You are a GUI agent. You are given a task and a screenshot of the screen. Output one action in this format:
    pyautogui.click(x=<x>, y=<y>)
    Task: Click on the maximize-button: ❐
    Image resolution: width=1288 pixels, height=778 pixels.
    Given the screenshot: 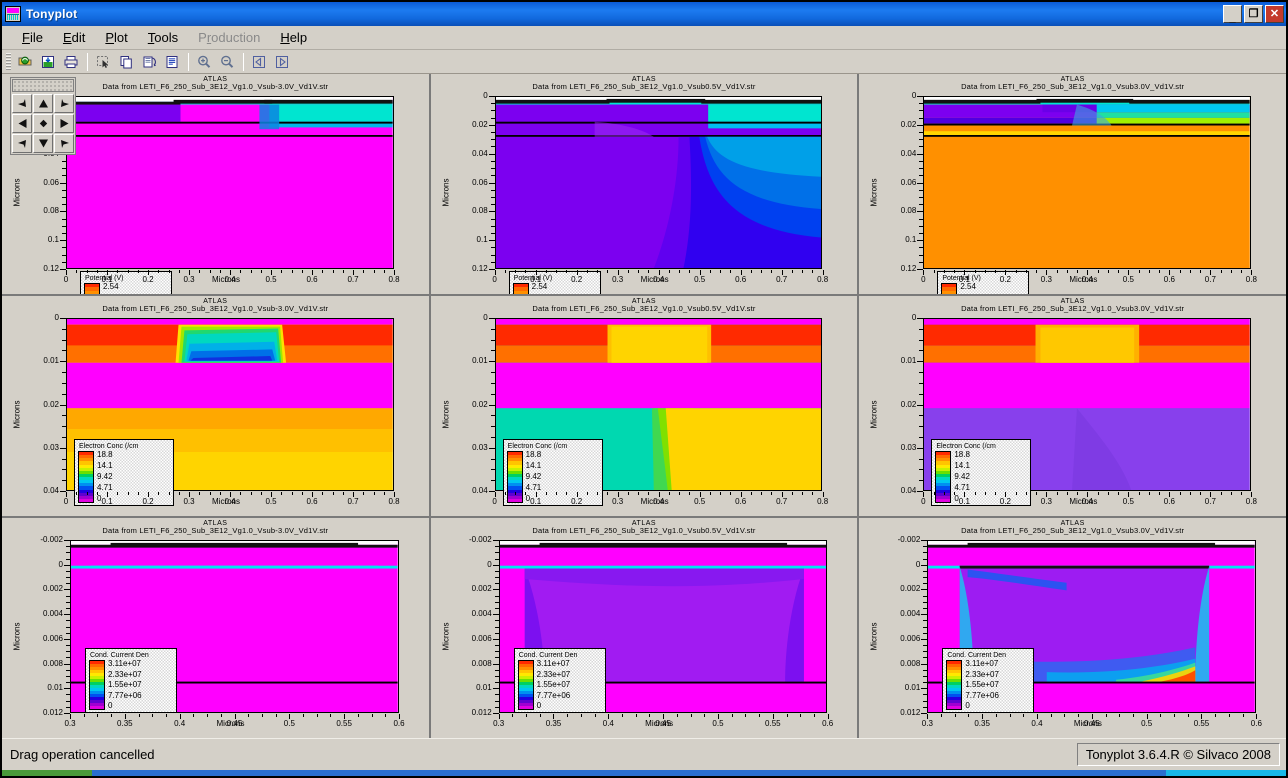 What is the action you would take?
    pyautogui.click(x=1253, y=14)
    